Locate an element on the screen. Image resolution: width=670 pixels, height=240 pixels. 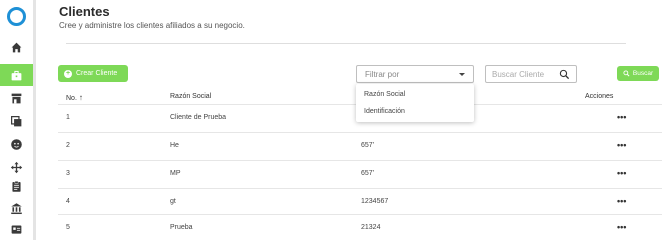
filter-placeholder: Filtrar por is located at coordinates (382, 74).